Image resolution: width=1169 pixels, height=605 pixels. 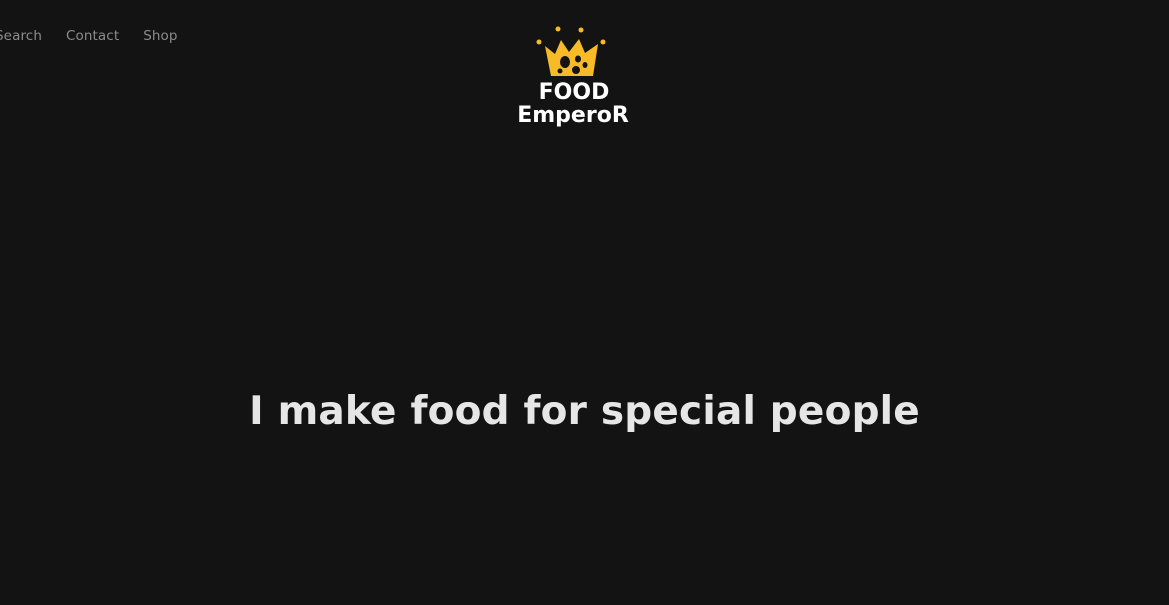 I want to click on nav-link-search: Search, so click(x=21, y=36).